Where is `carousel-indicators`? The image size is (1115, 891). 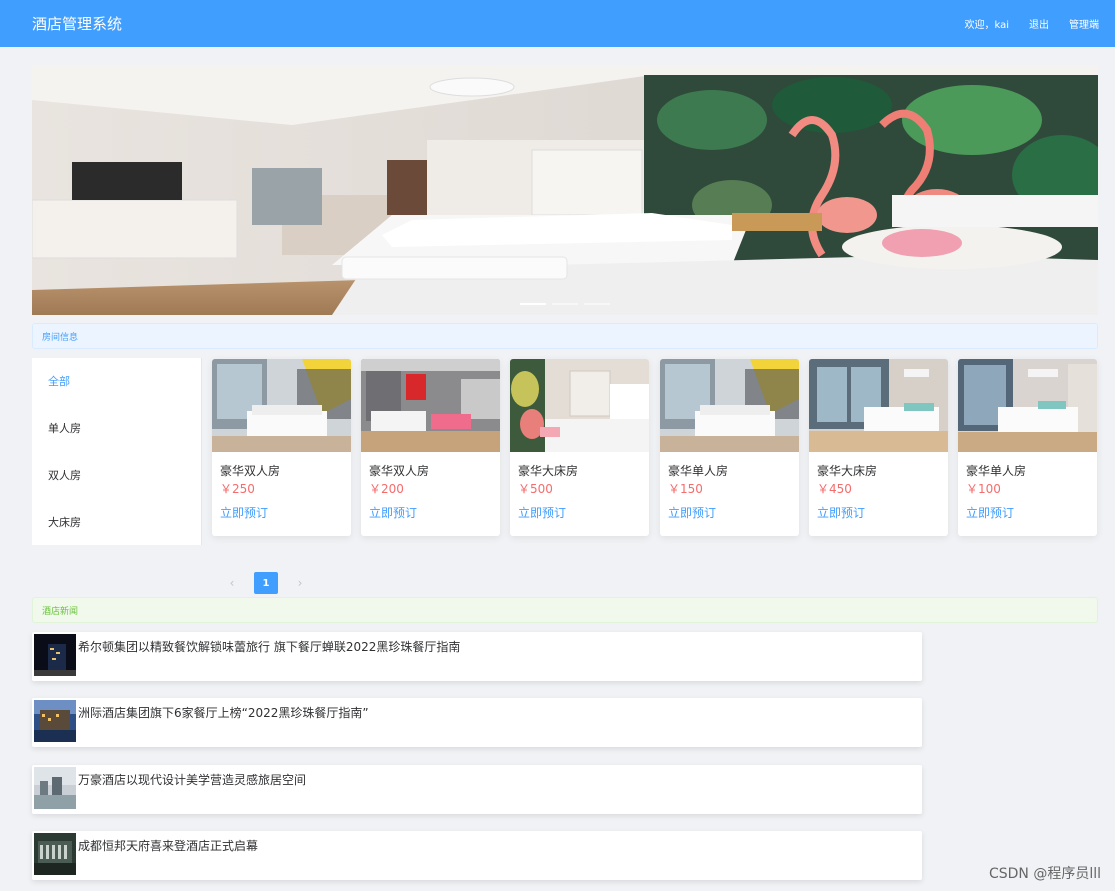 carousel-indicators is located at coordinates (565, 304).